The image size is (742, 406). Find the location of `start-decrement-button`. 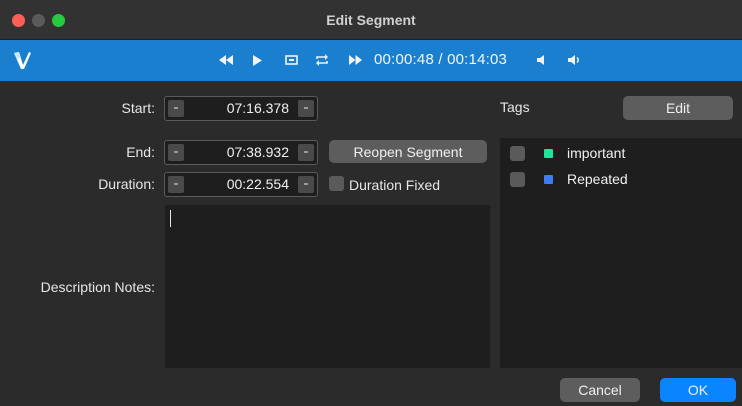

start-decrement-button is located at coordinates (176, 108).